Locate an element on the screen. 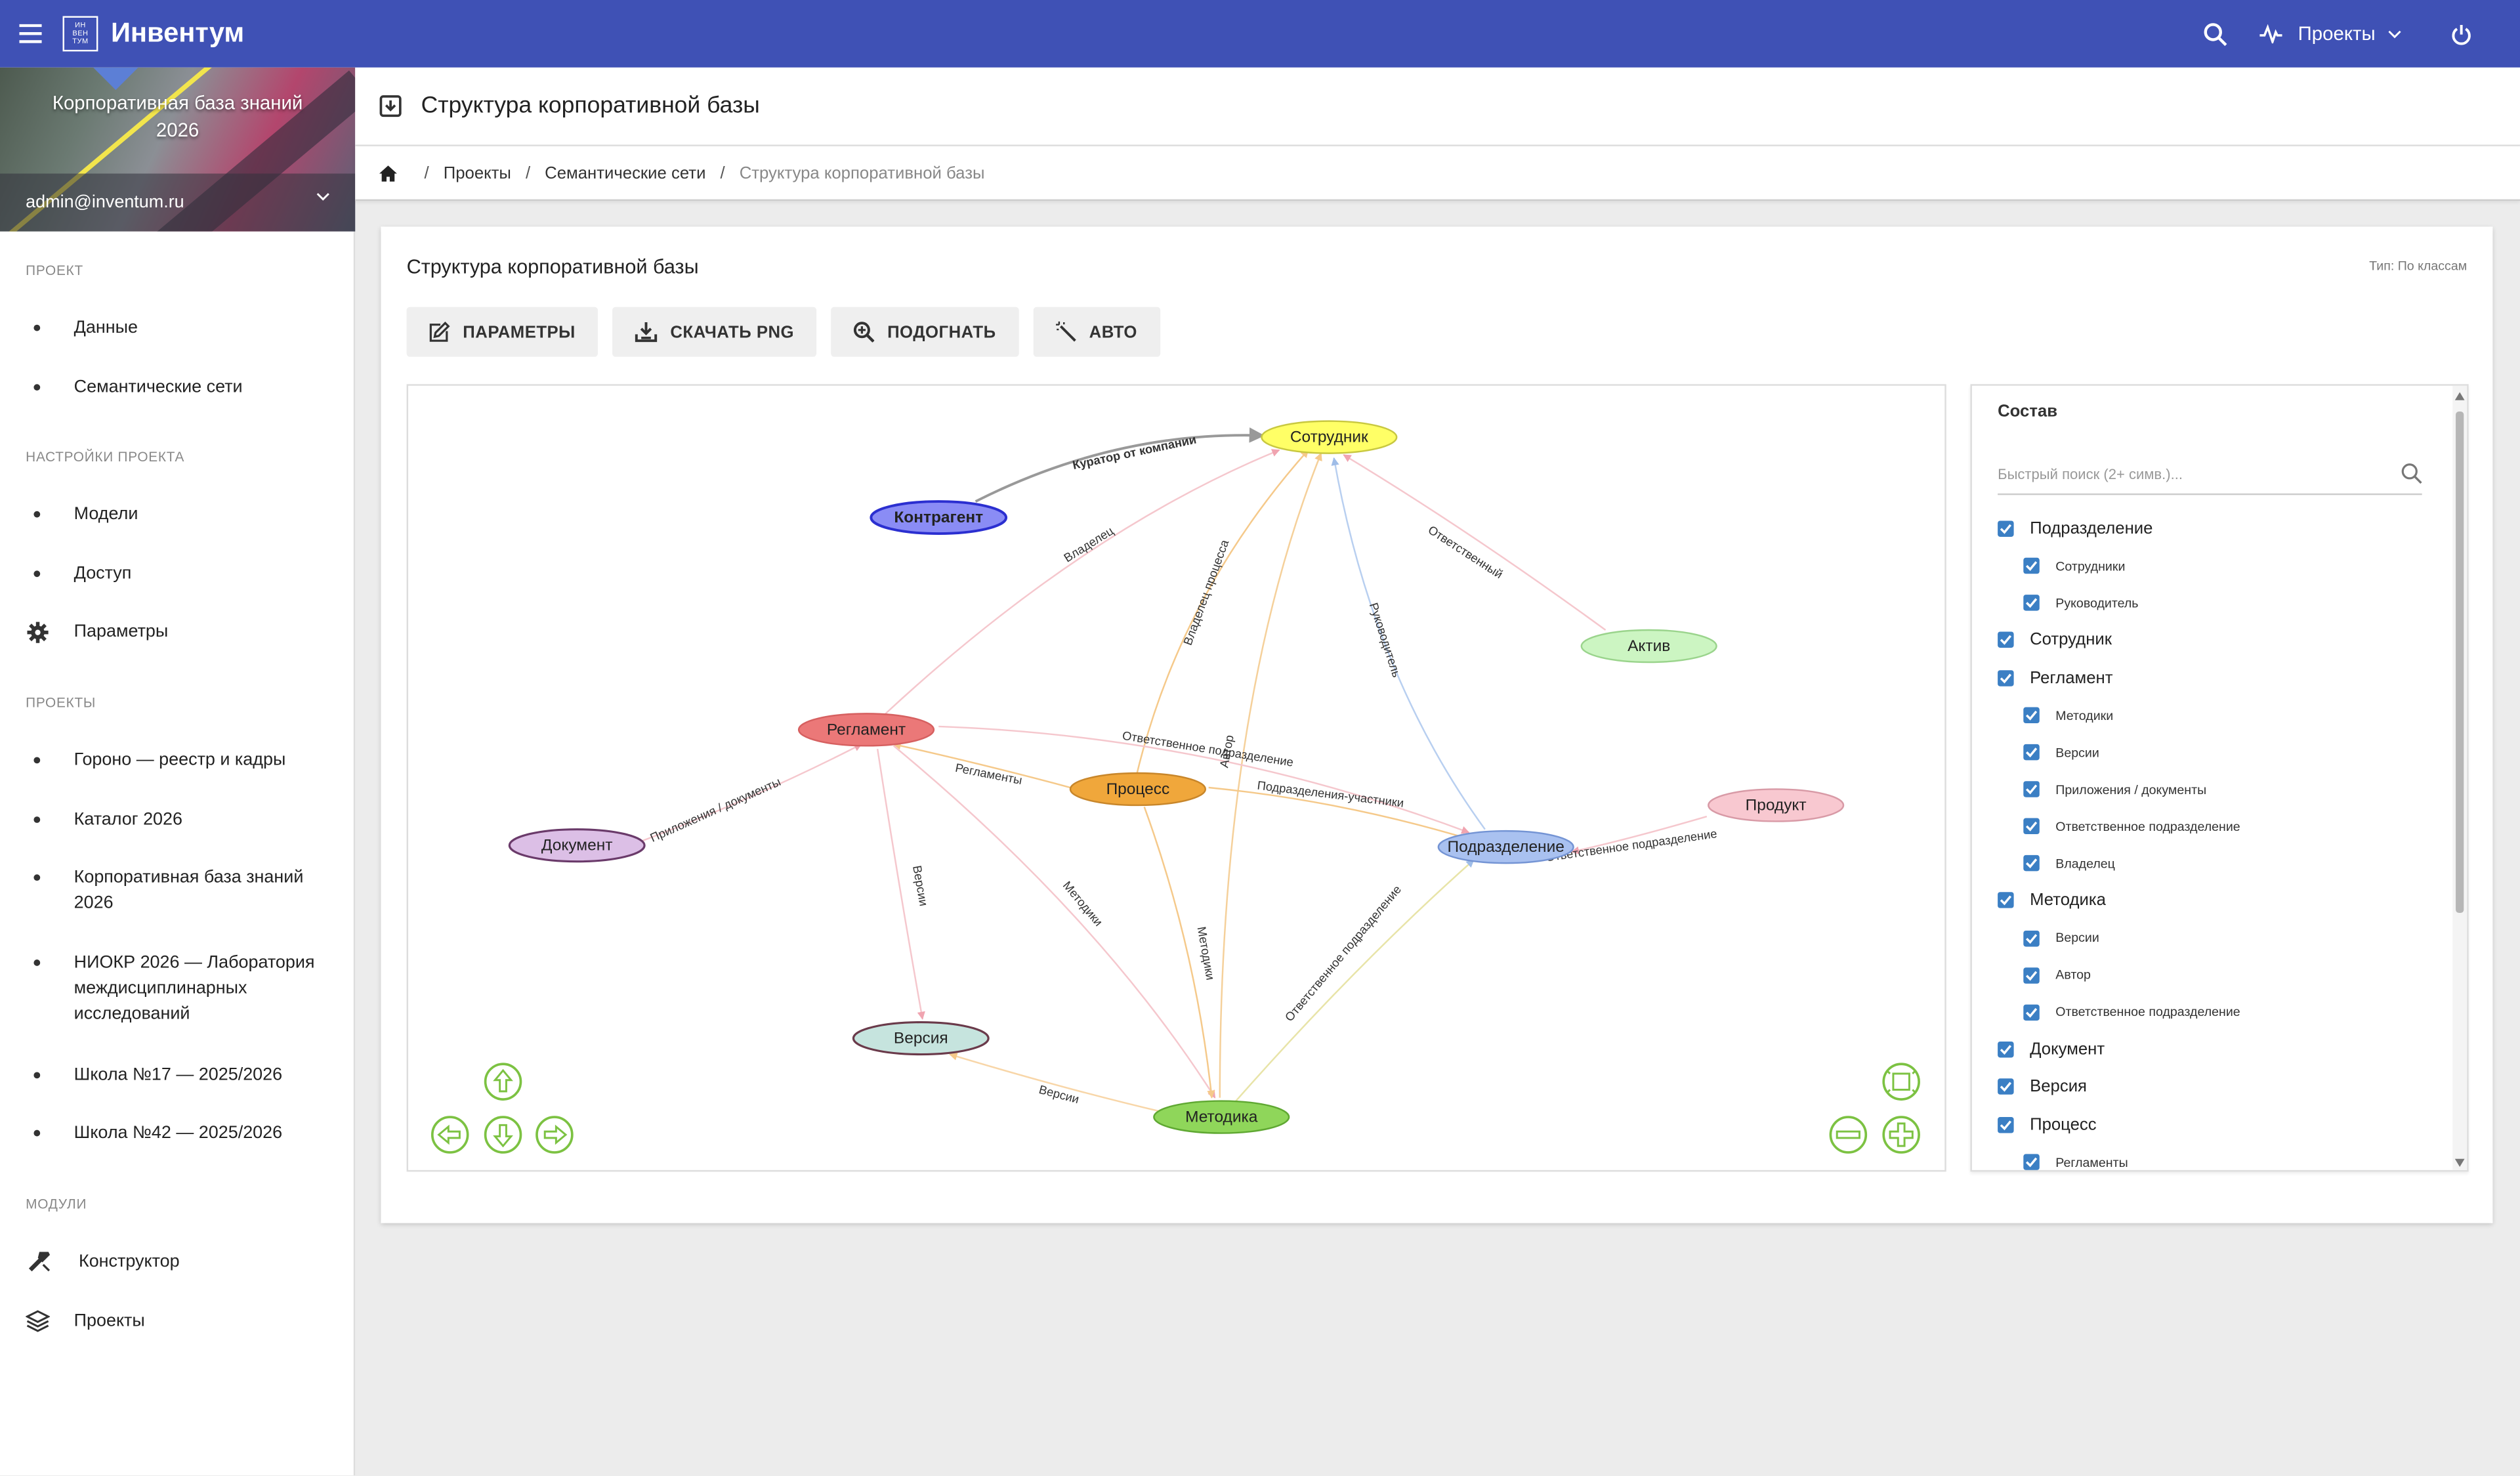 This screenshot has height=1476, width=2520. home-icon is located at coordinates (388, 173).